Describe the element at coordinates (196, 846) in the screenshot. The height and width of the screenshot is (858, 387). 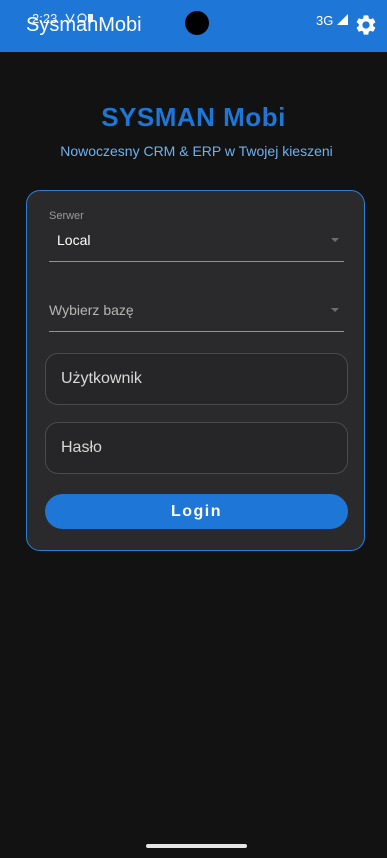
I see `home-indicator` at that location.